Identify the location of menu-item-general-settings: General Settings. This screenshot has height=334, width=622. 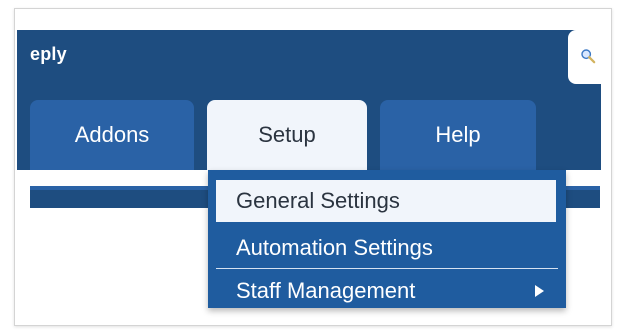
(386, 201).